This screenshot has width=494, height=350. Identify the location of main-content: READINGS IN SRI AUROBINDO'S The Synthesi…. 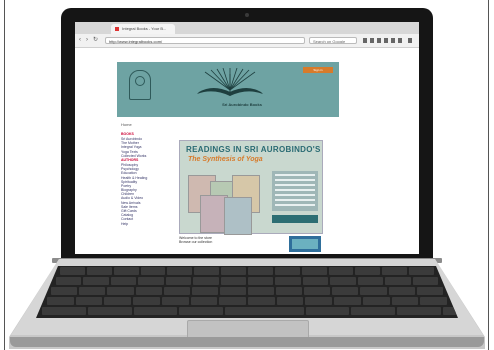
(250, 192).